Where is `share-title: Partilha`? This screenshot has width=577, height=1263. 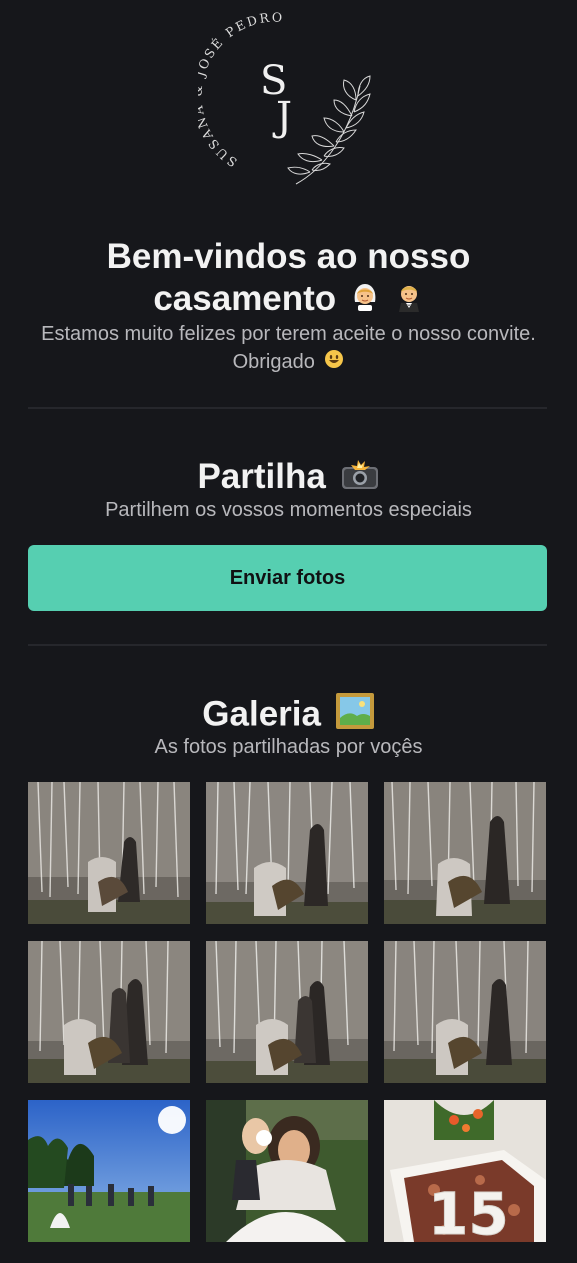
share-title: Partilha is located at coordinates (288, 478).